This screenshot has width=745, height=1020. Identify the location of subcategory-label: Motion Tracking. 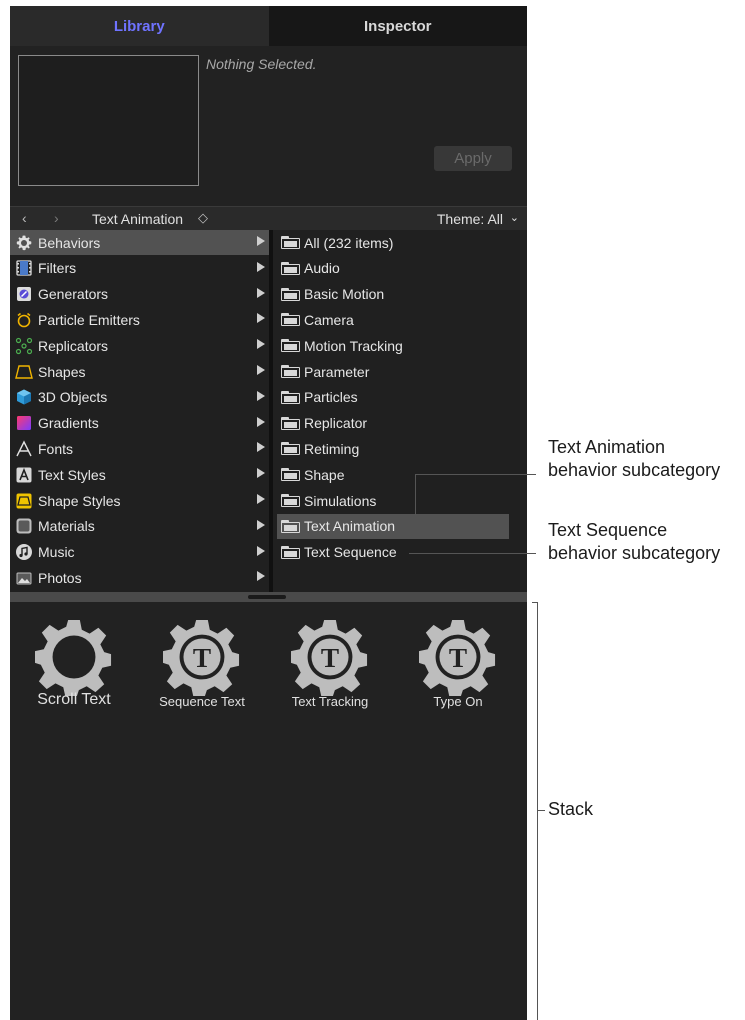
(353, 345).